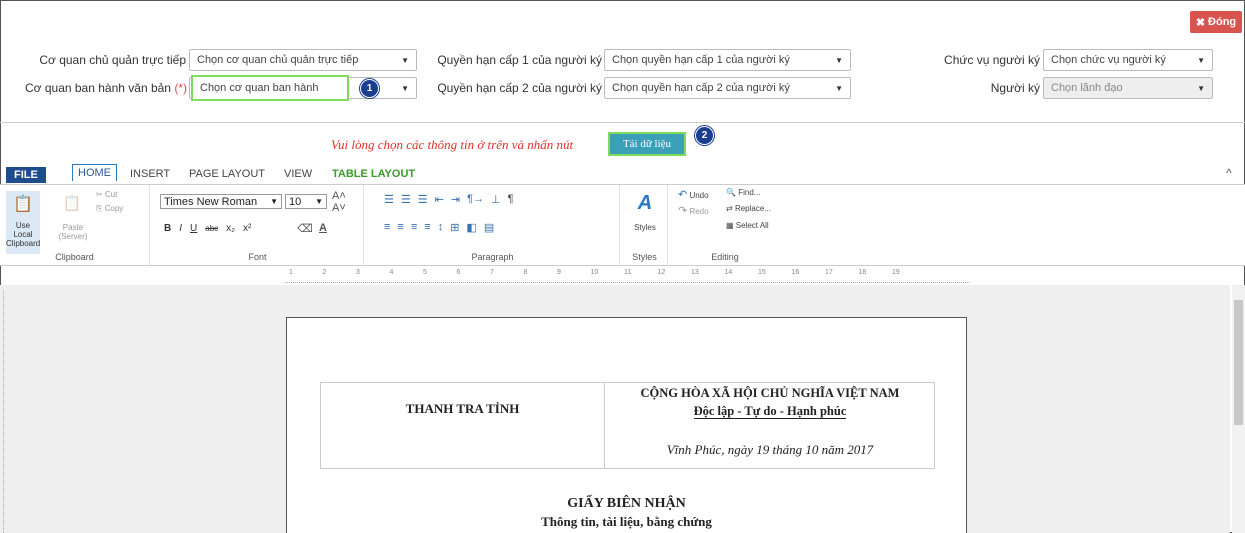 The height and width of the screenshot is (533, 1245). What do you see at coordinates (795, 272) in the screenshot?
I see `ruler-mark: 16` at bounding box center [795, 272].